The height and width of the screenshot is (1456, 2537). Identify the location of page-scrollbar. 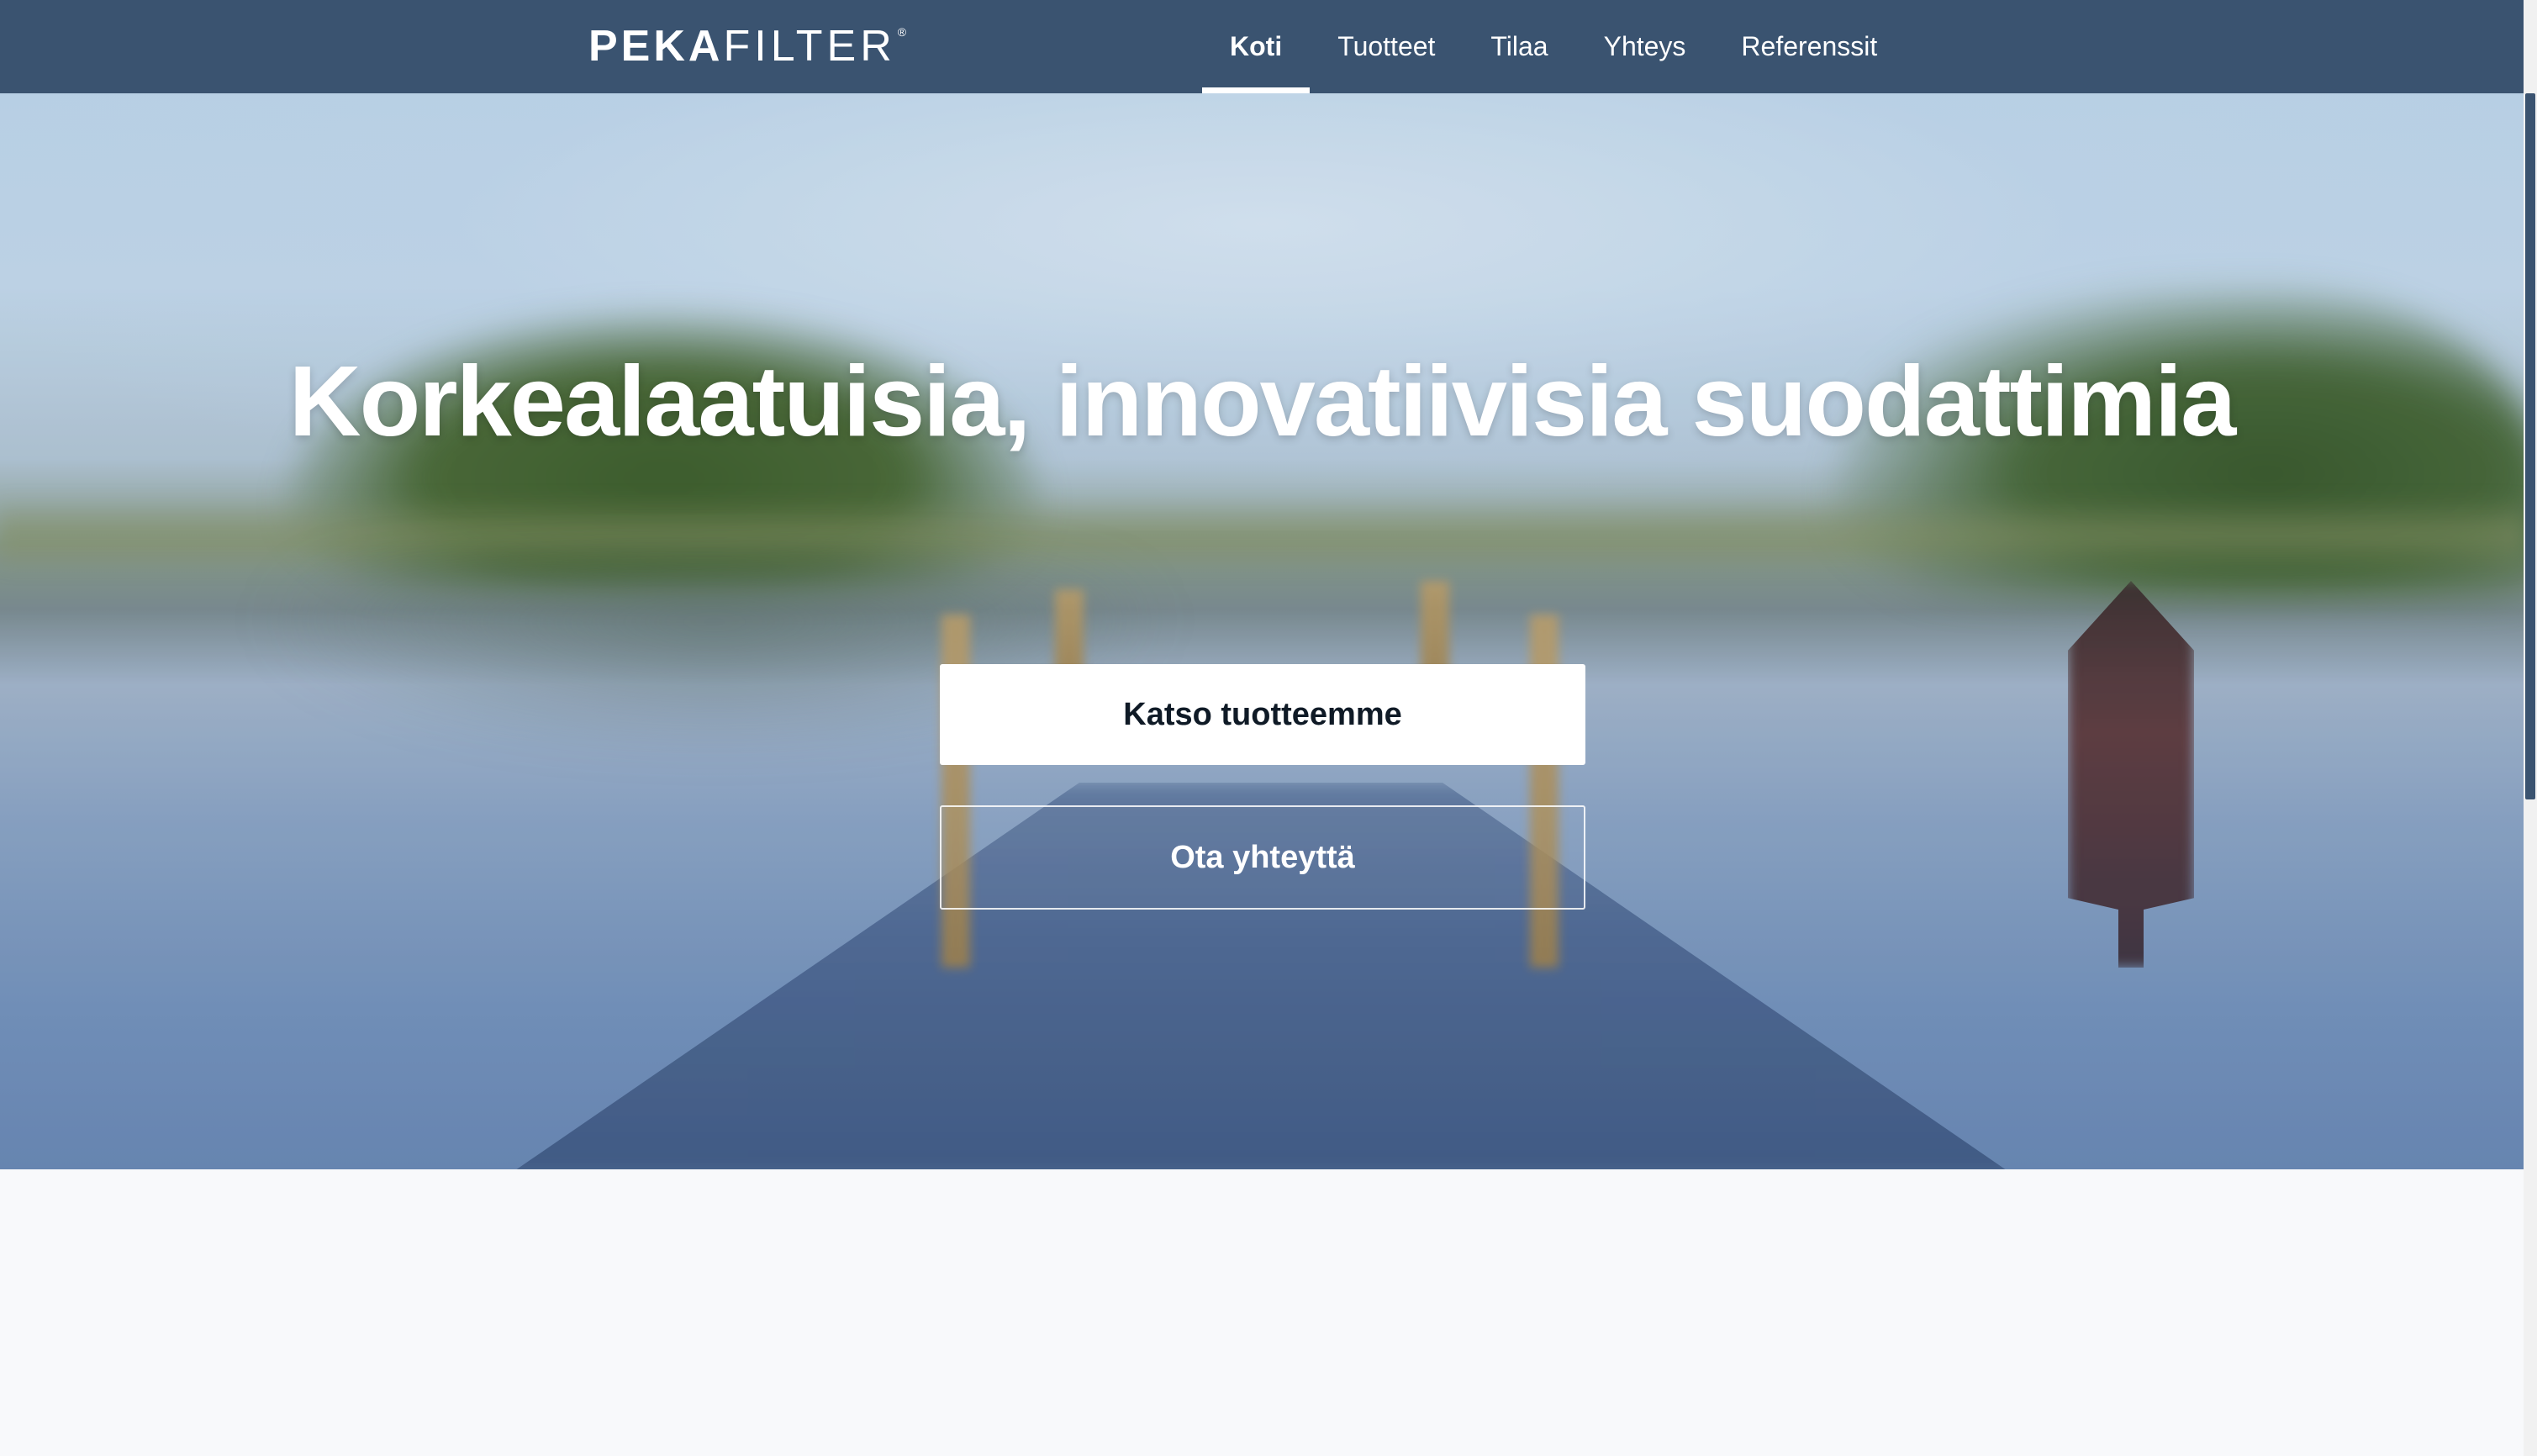
(2530, 728).